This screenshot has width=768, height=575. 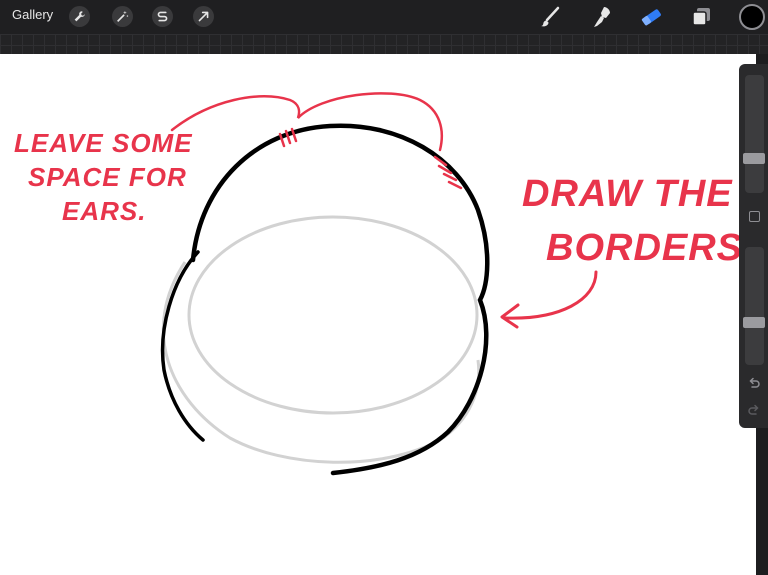 What do you see at coordinates (753, 246) in the screenshot?
I see `brush-sidebar` at bounding box center [753, 246].